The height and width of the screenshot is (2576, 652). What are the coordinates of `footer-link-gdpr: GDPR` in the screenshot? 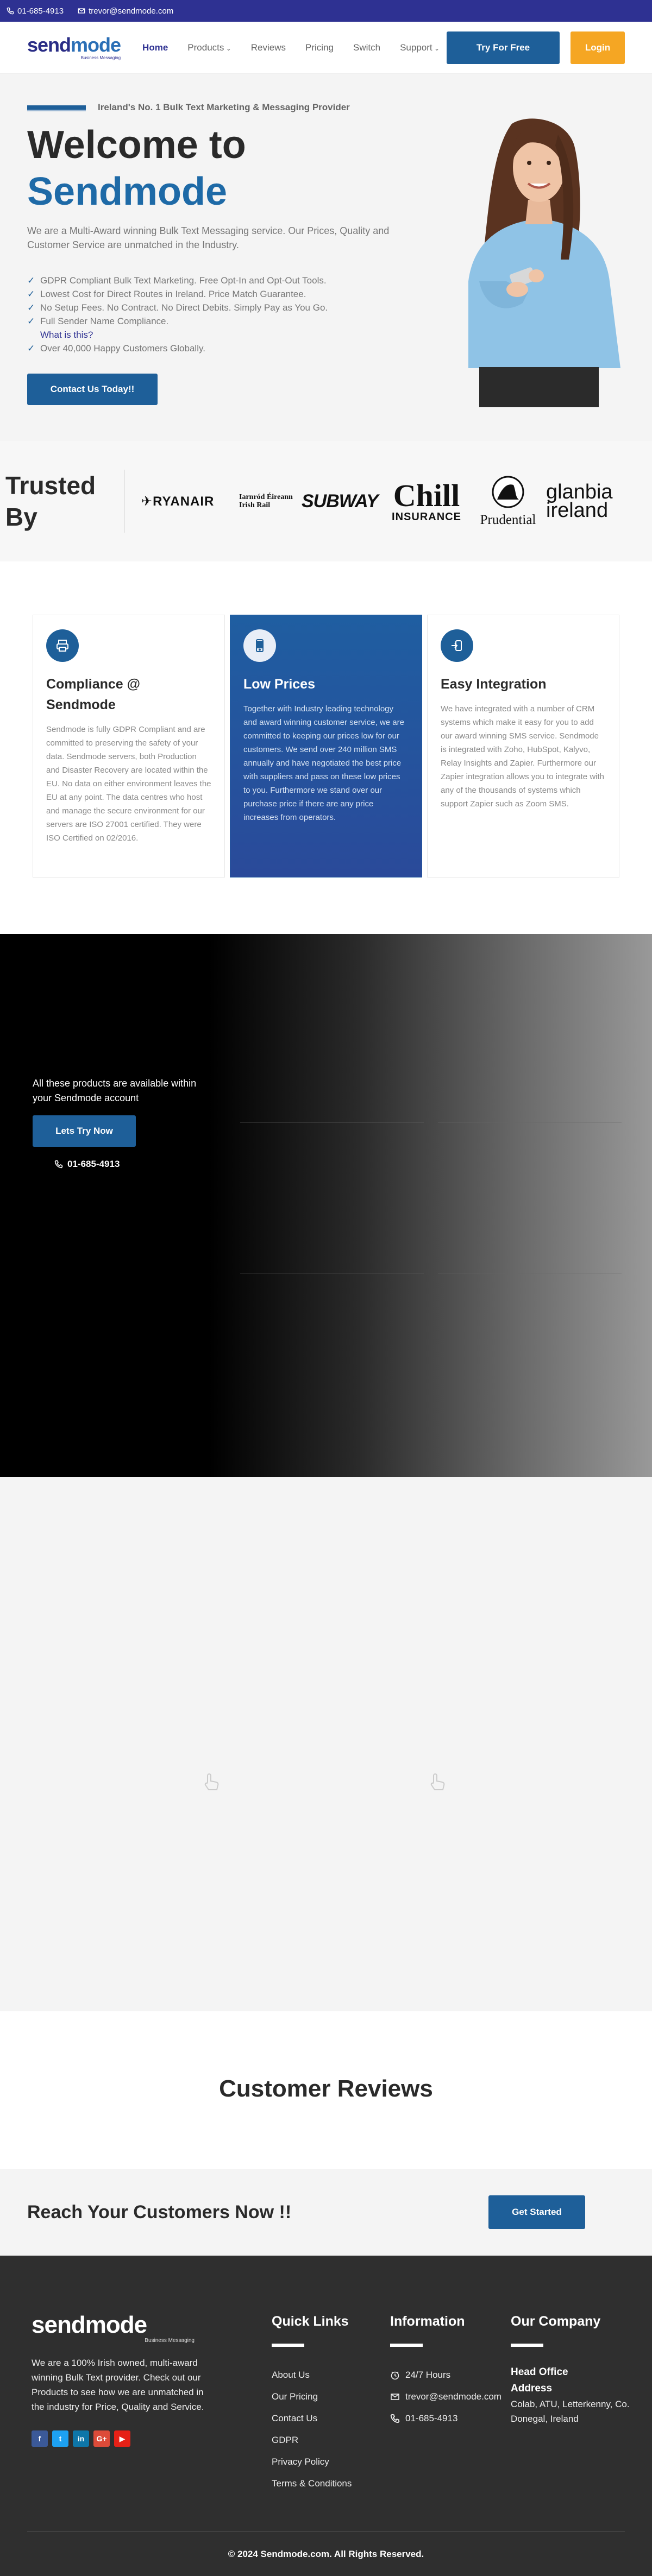 It's located at (312, 2440).